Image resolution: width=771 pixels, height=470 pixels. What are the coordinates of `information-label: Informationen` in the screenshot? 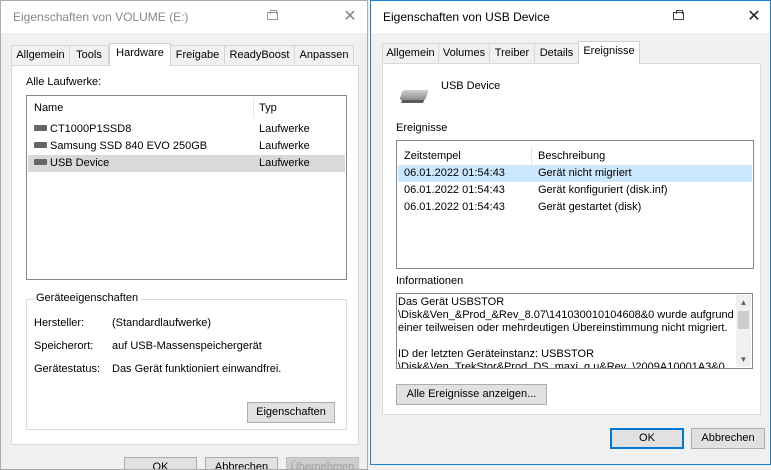 It's located at (430, 281).